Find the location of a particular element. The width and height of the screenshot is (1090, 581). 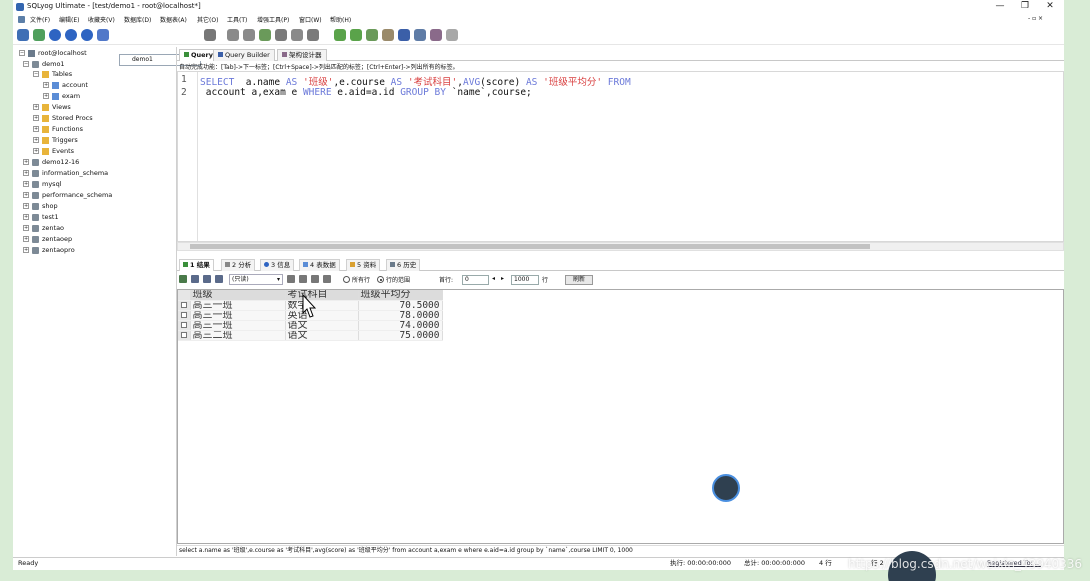

tree-item-exam: + exam is located at coordinates (61, 96).